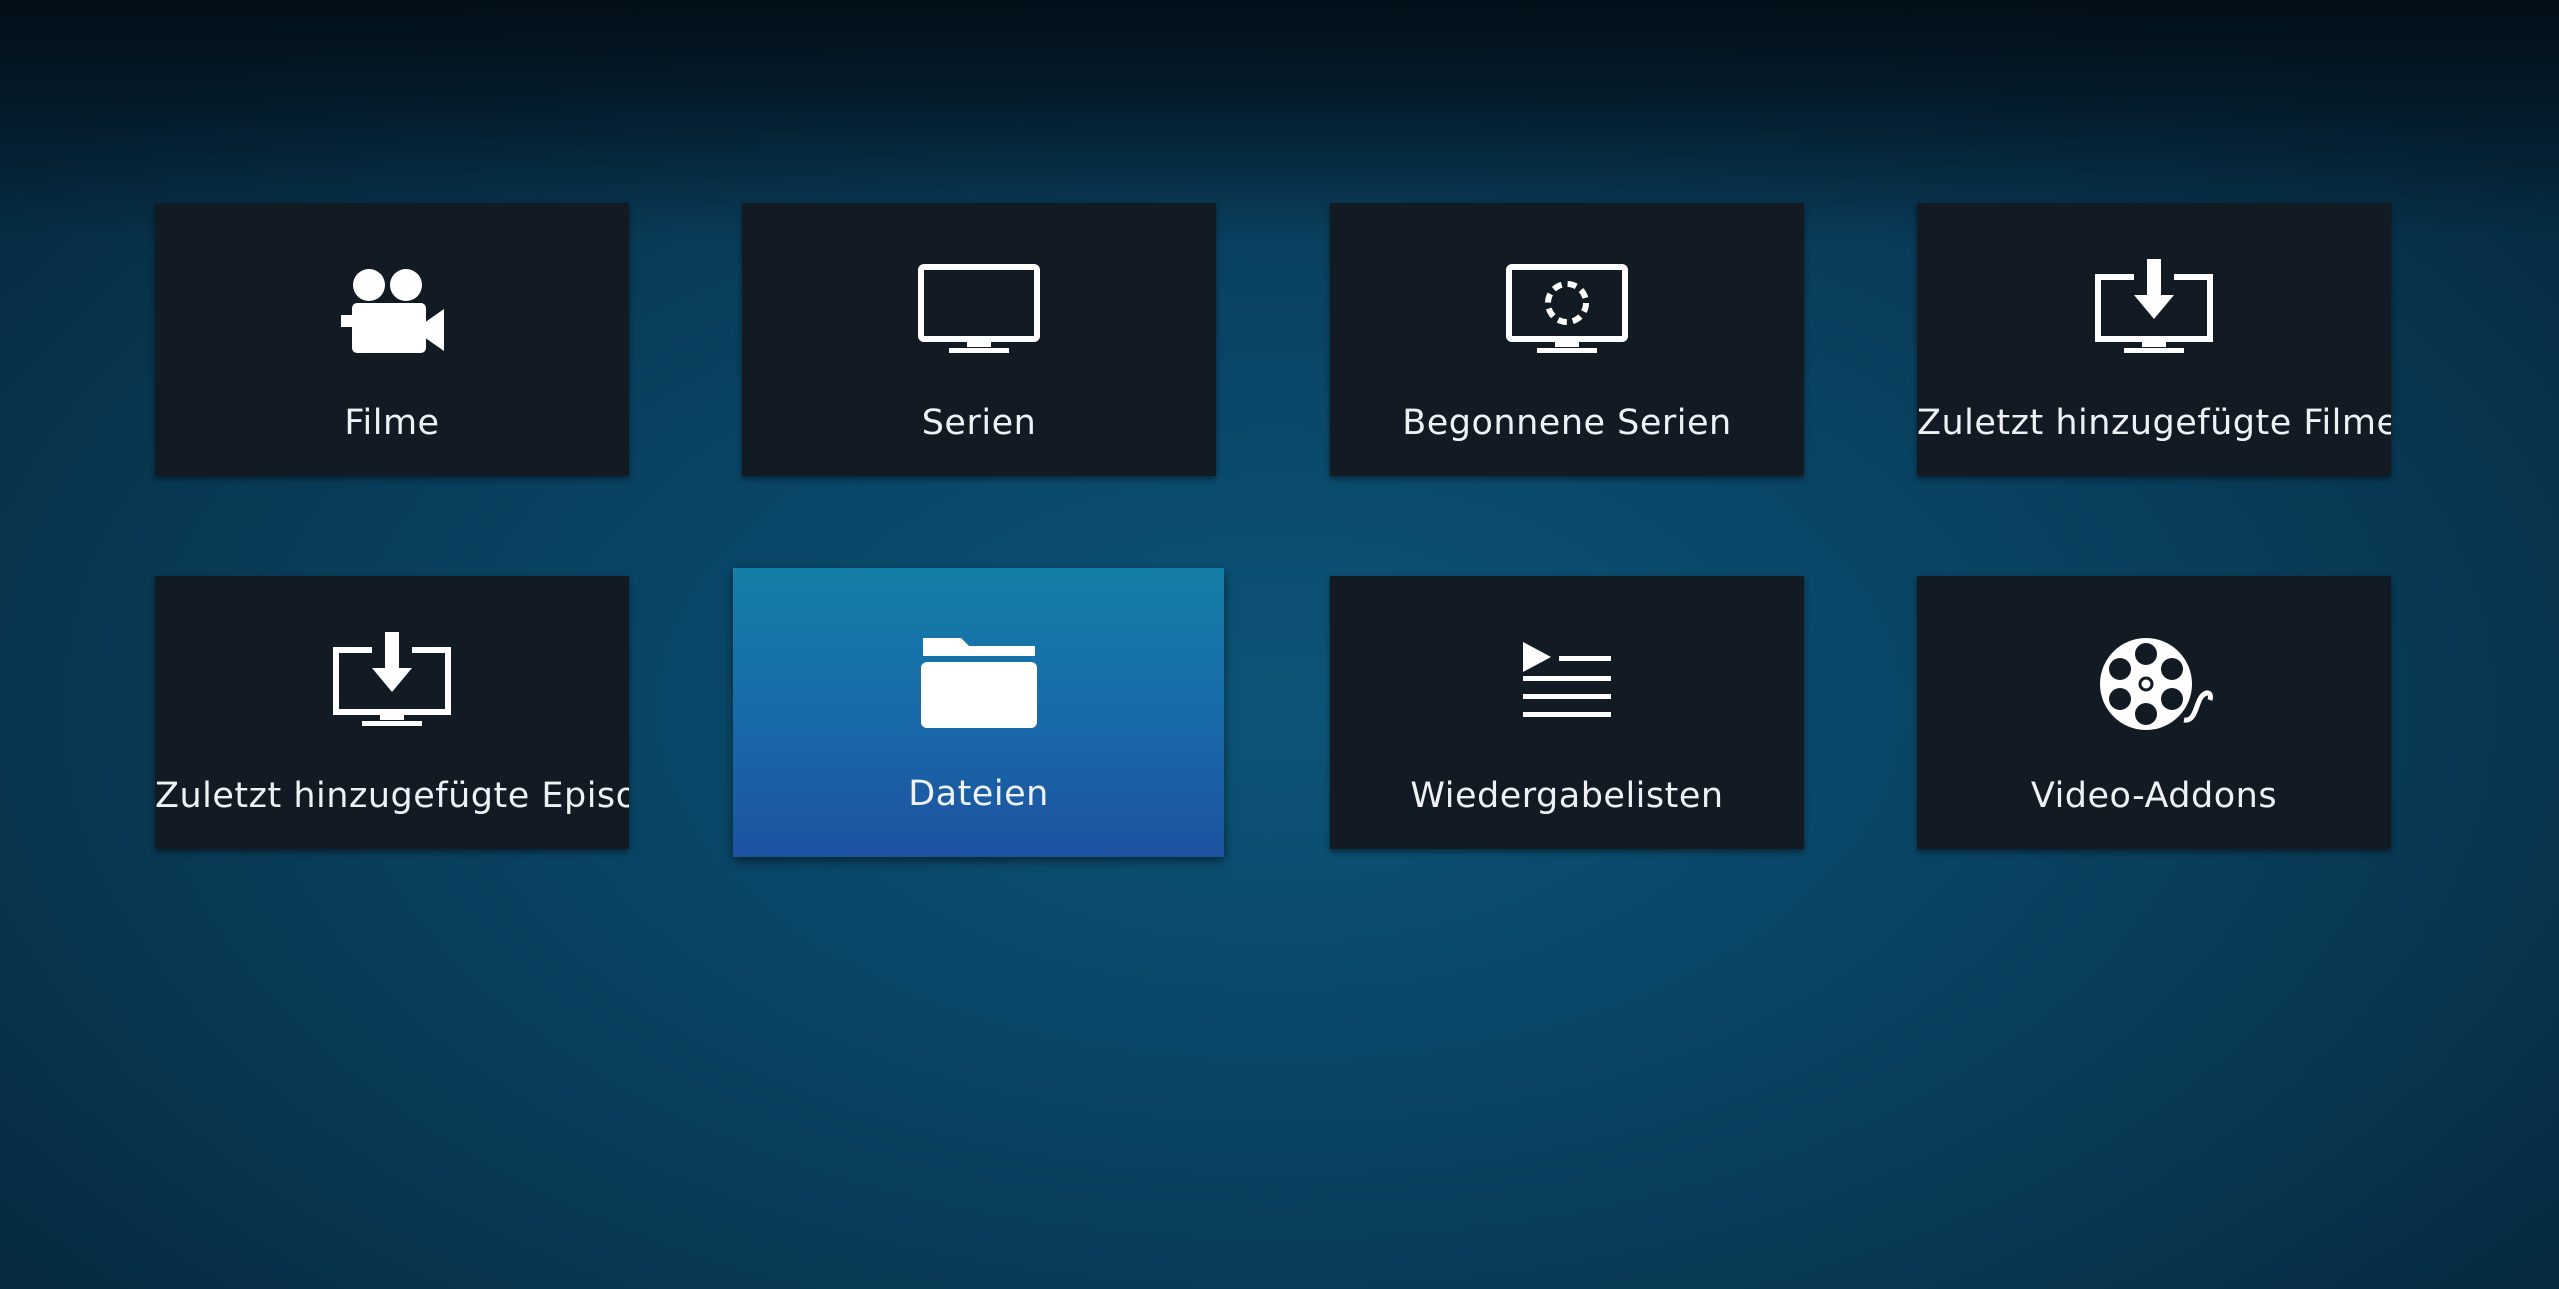 Image resolution: width=2559 pixels, height=1289 pixels. What do you see at coordinates (392, 796) in the screenshot?
I see `tile-label: Zuletzt hinzugefügte Episoden` at bounding box center [392, 796].